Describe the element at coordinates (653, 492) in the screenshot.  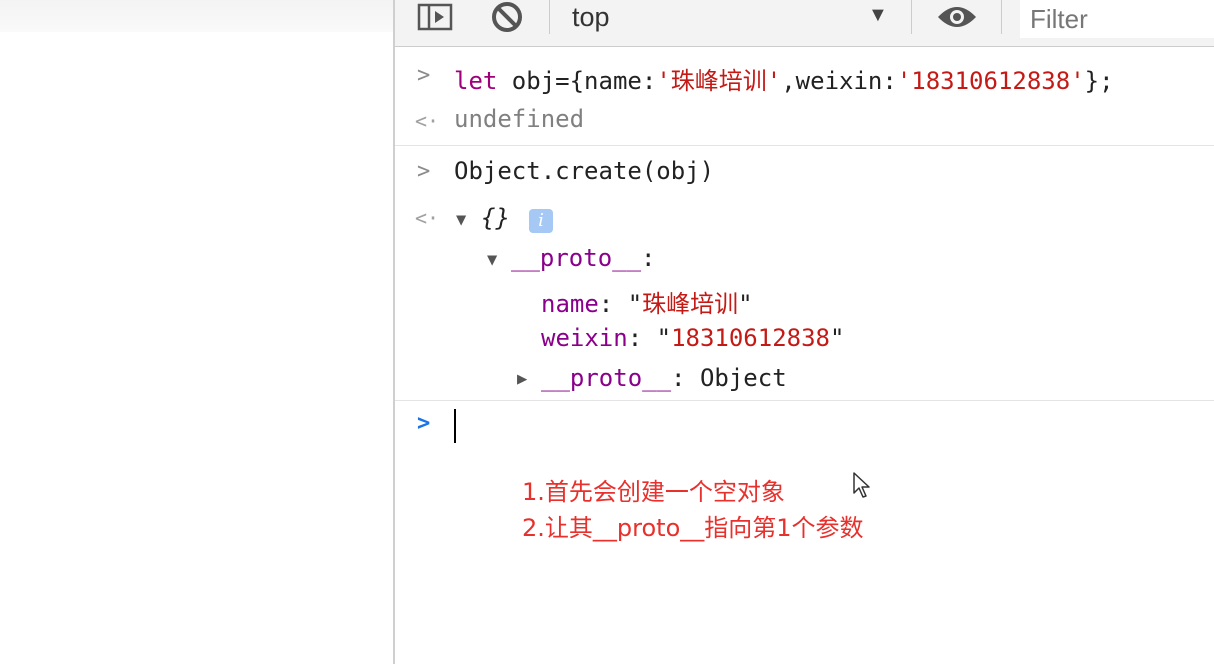
I see `annotation-line-1: 1.首先会创建一个空对象` at that location.